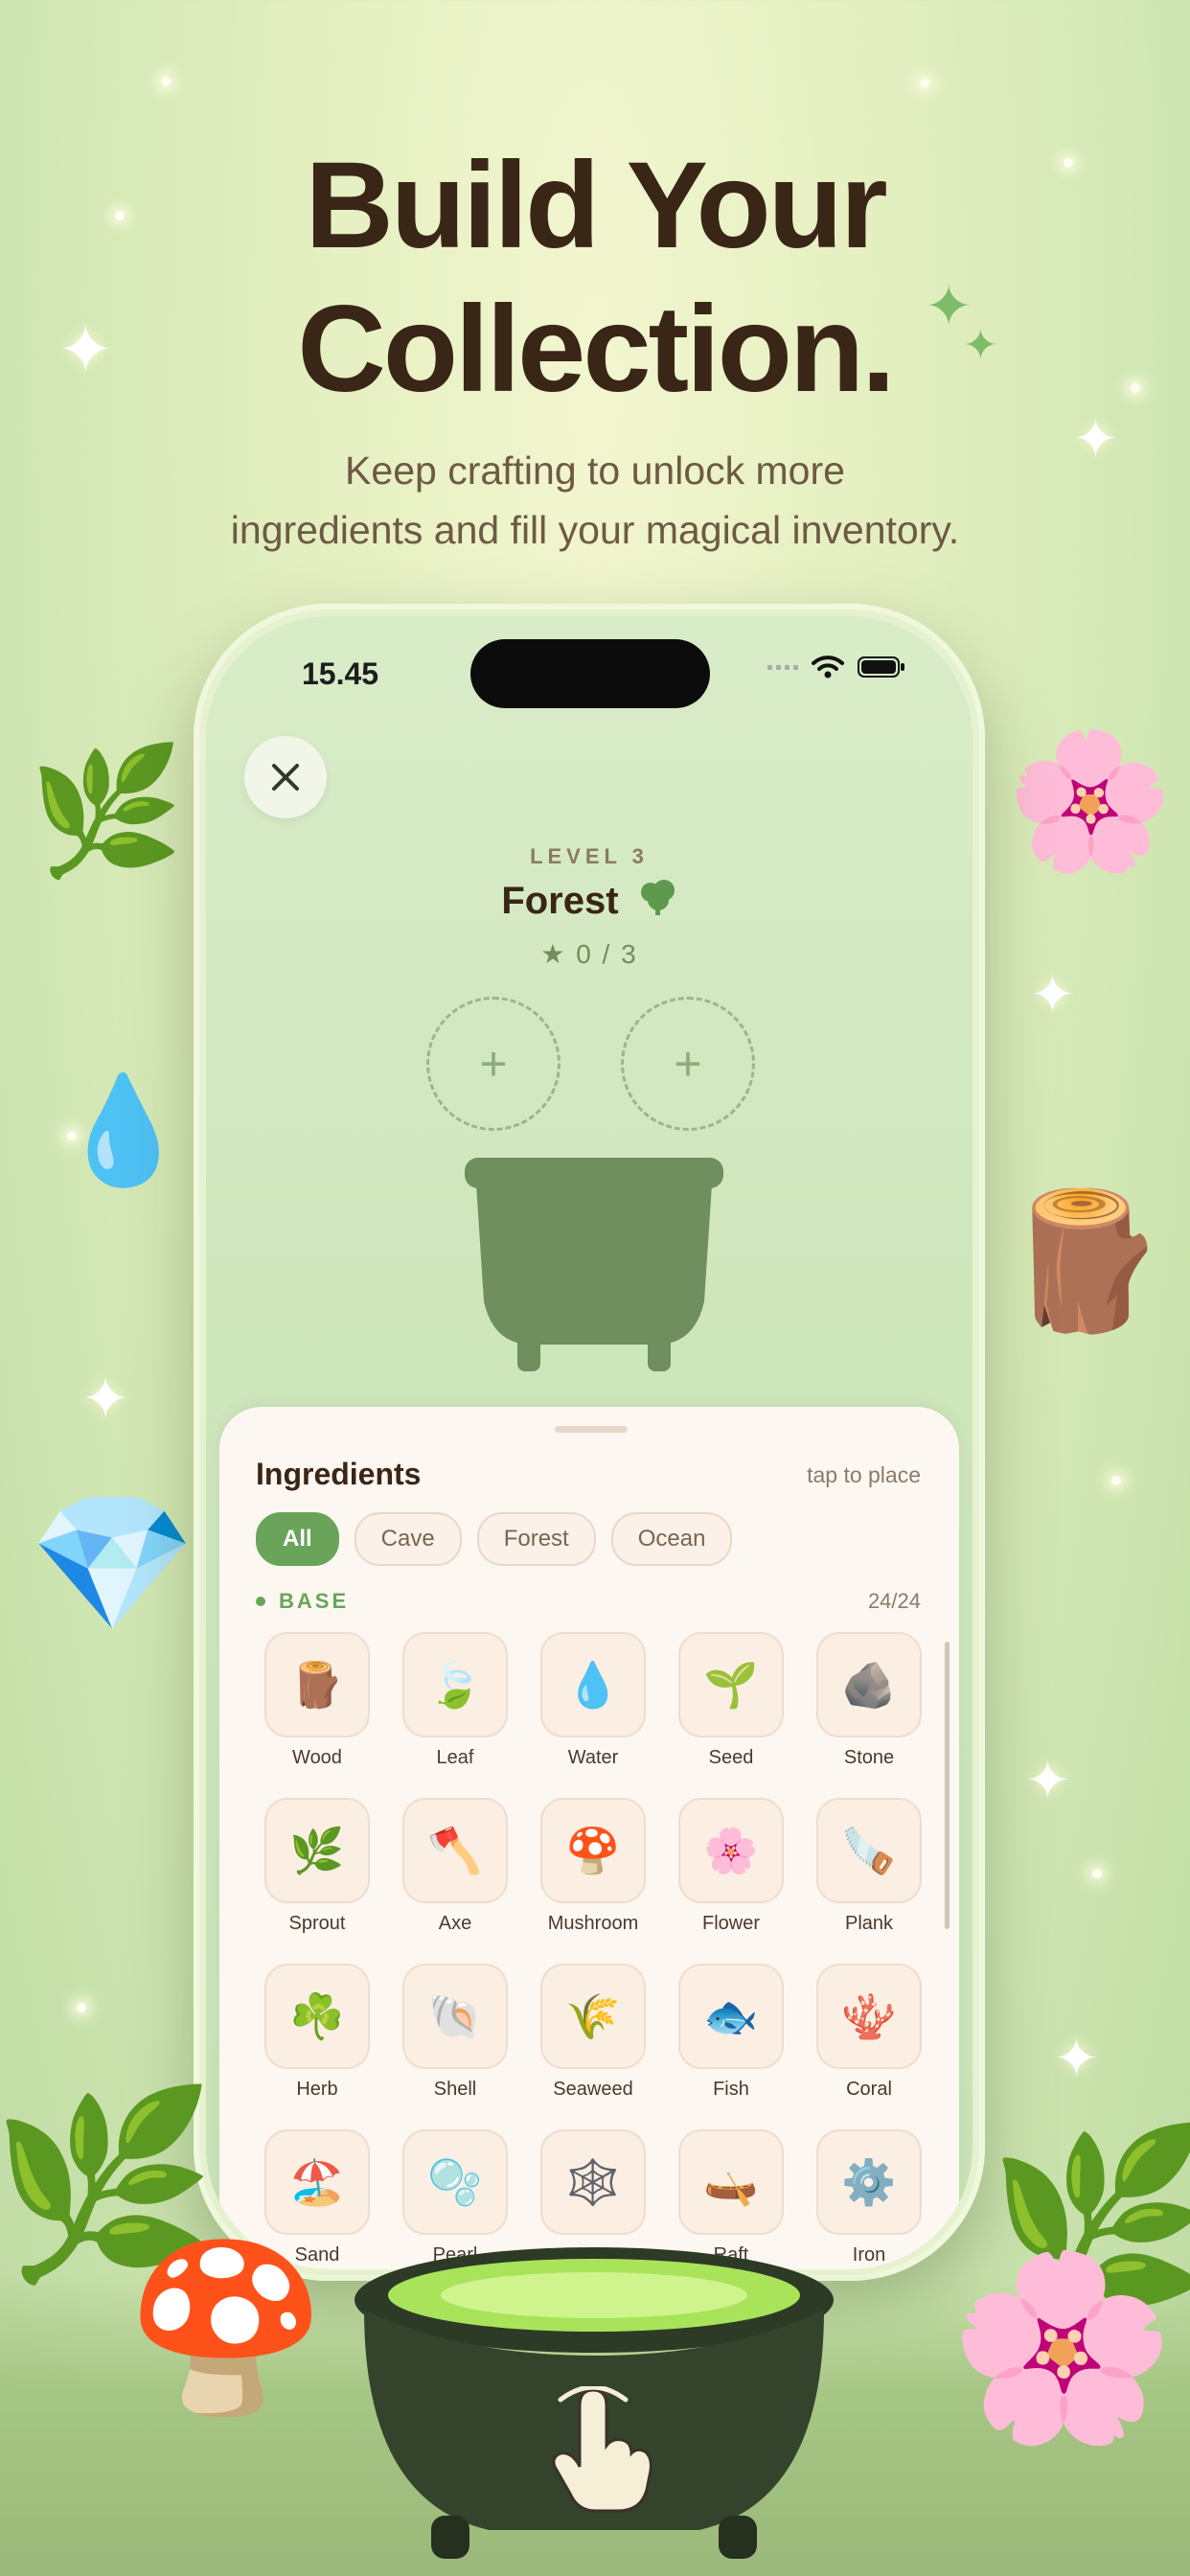 Image resolution: width=1190 pixels, height=2576 pixels. Describe the element at coordinates (317, 1684) in the screenshot. I see `wood-icon: 🪵` at that location.